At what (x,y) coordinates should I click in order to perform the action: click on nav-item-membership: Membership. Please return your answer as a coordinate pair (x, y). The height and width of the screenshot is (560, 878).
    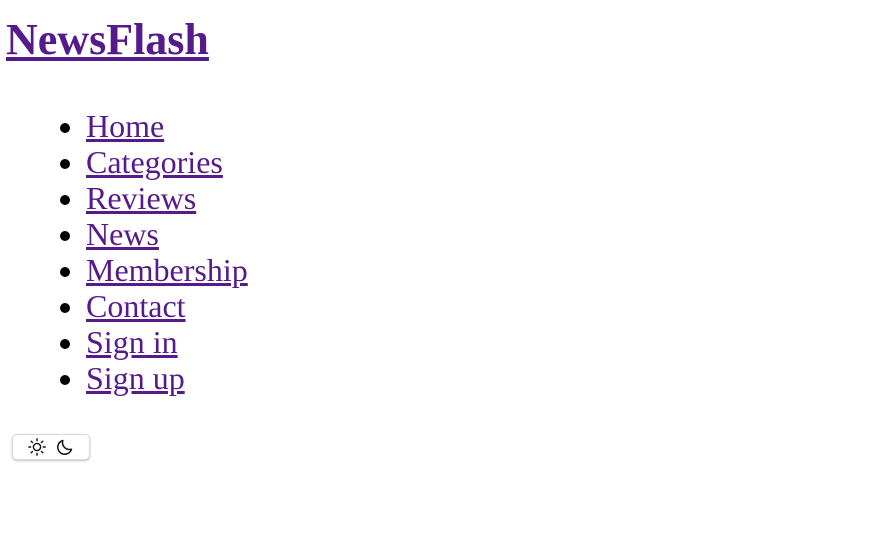
    Looking at the image, I should click on (167, 270).